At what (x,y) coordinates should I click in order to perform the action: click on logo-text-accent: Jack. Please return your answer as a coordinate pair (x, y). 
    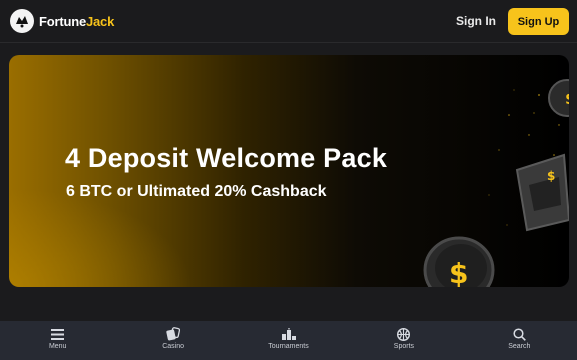
    Looking at the image, I should click on (100, 21).